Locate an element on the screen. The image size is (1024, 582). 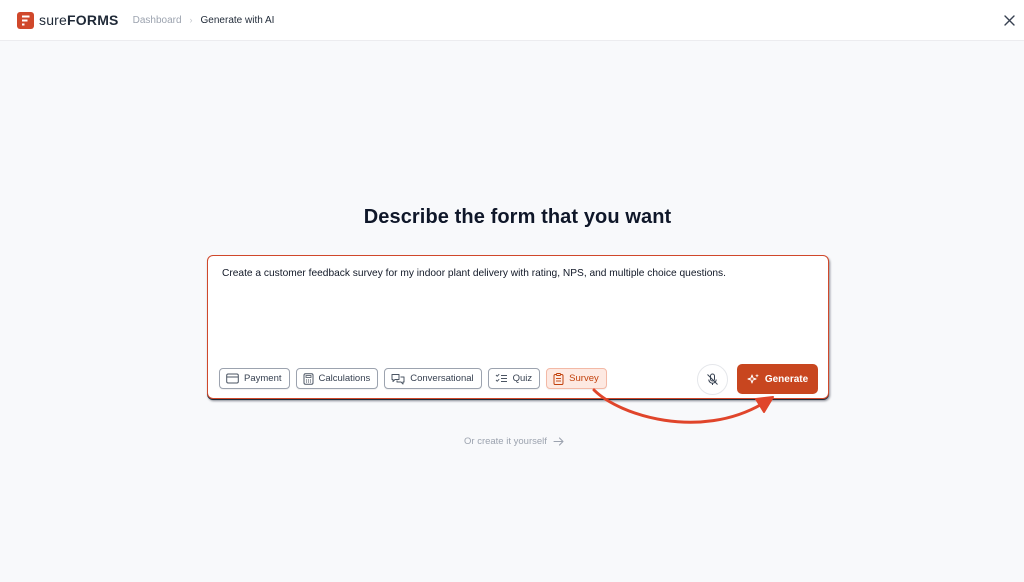
chip-calculations-label: Calculations is located at coordinates (344, 378).